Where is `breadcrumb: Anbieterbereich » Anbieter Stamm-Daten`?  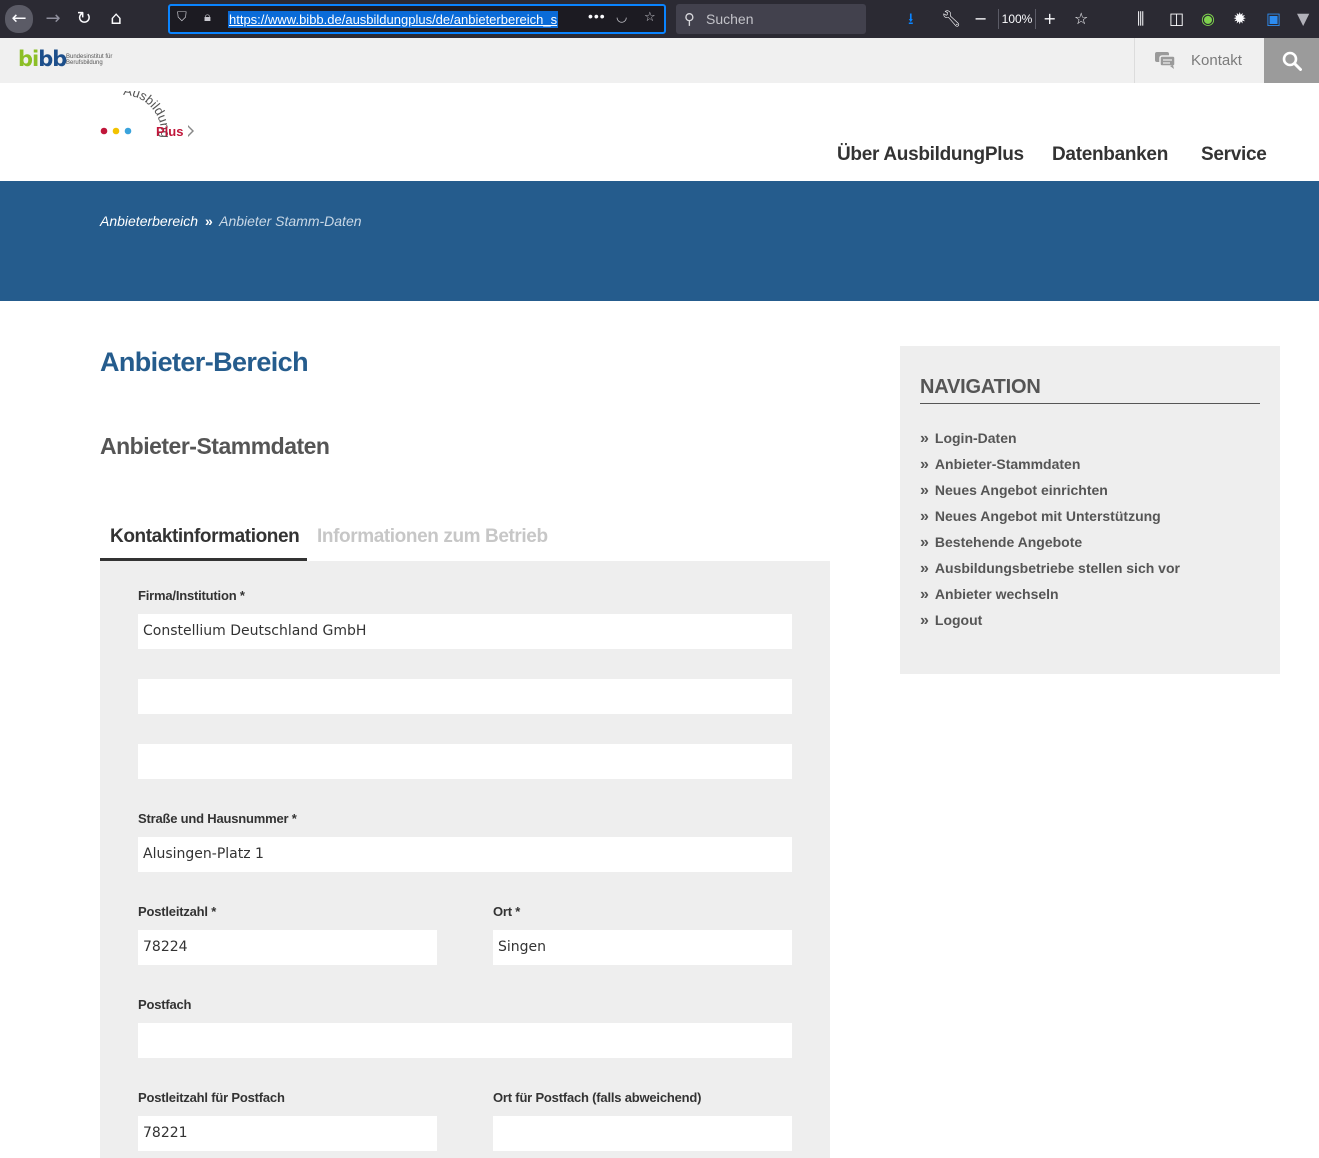 breadcrumb: Anbieterbereich » Anbieter Stamm-Daten is located at coordinates (231, 221).